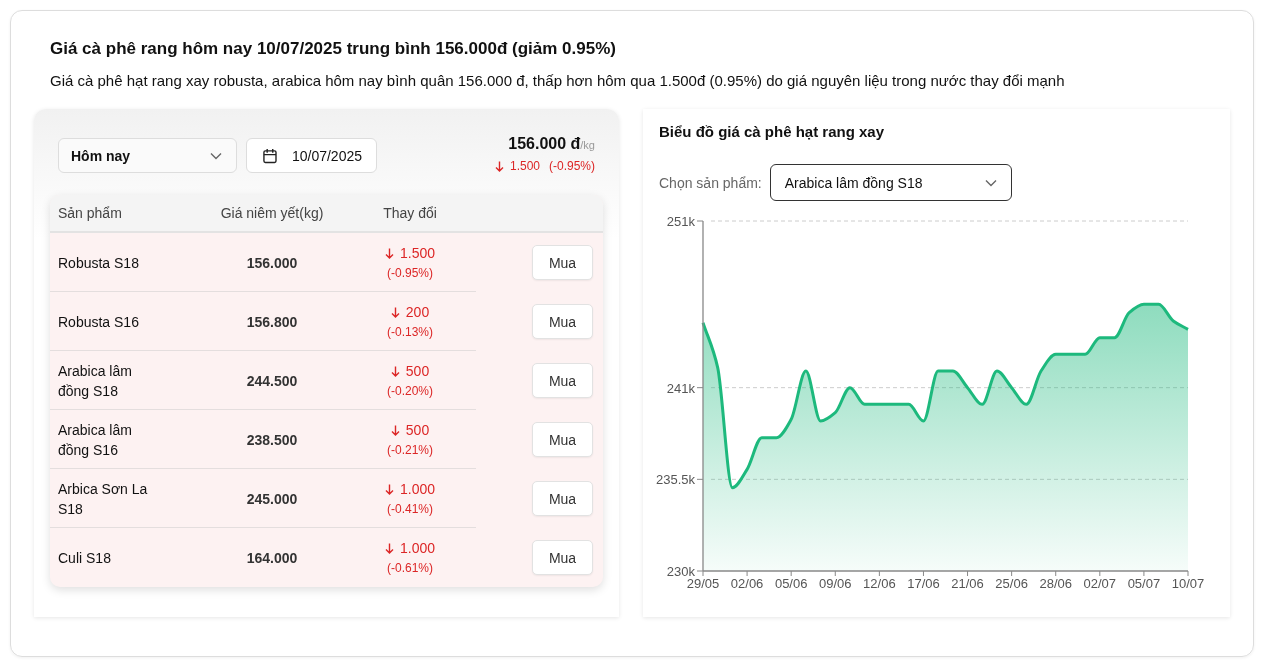 Image resolution: width=1264 pixels, height=669 pixels. What do you see at coordinates (772, 132) in the screenshot?
I see `chart-title: Biểu đồ giá cà phê hạt rang xay` at bounding box center [772, 132].